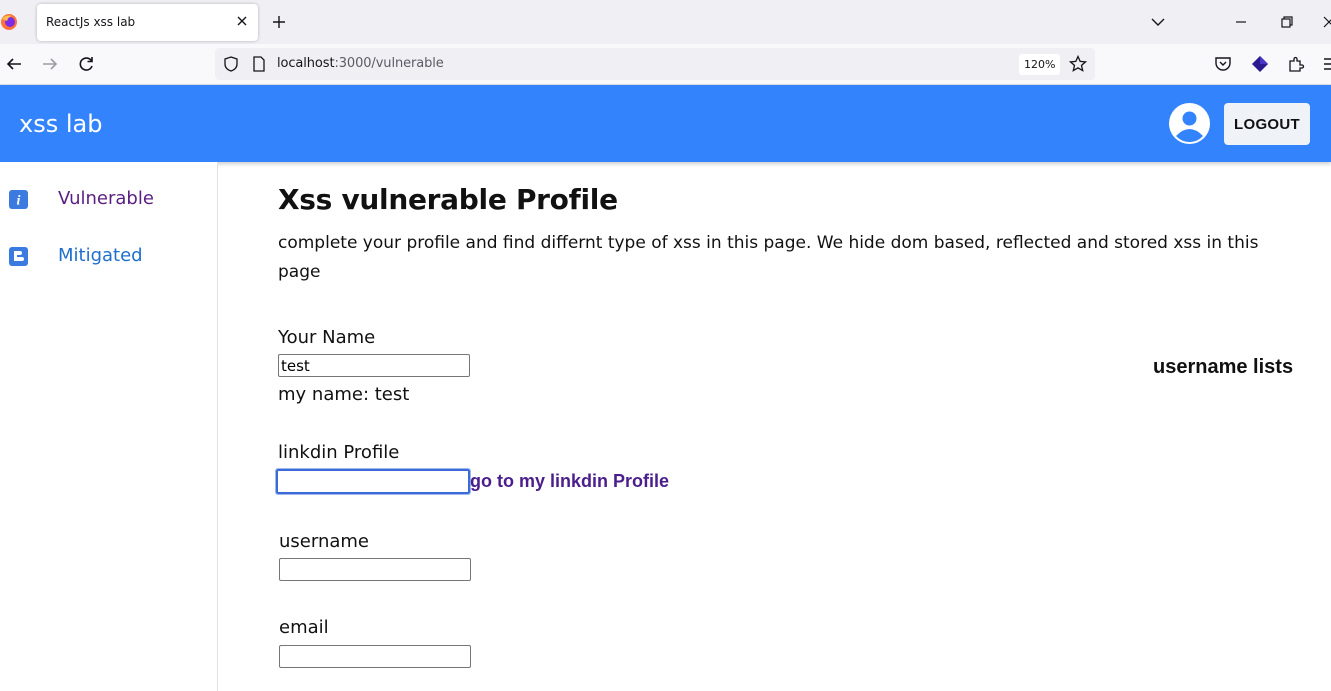 The height and width of the screenshot is (691, 1331). I want to click on firefox-logo-icon, so click(9, 22).